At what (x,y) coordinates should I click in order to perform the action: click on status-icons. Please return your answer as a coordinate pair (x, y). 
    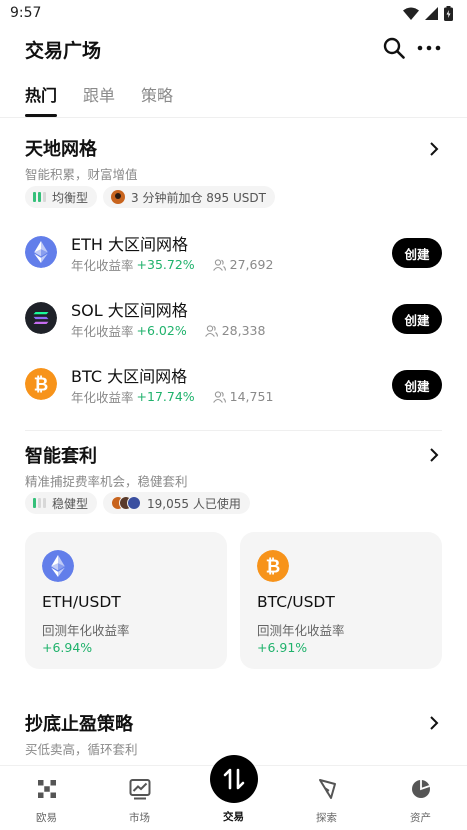
    Looking at the image, I should click on (428, 13).